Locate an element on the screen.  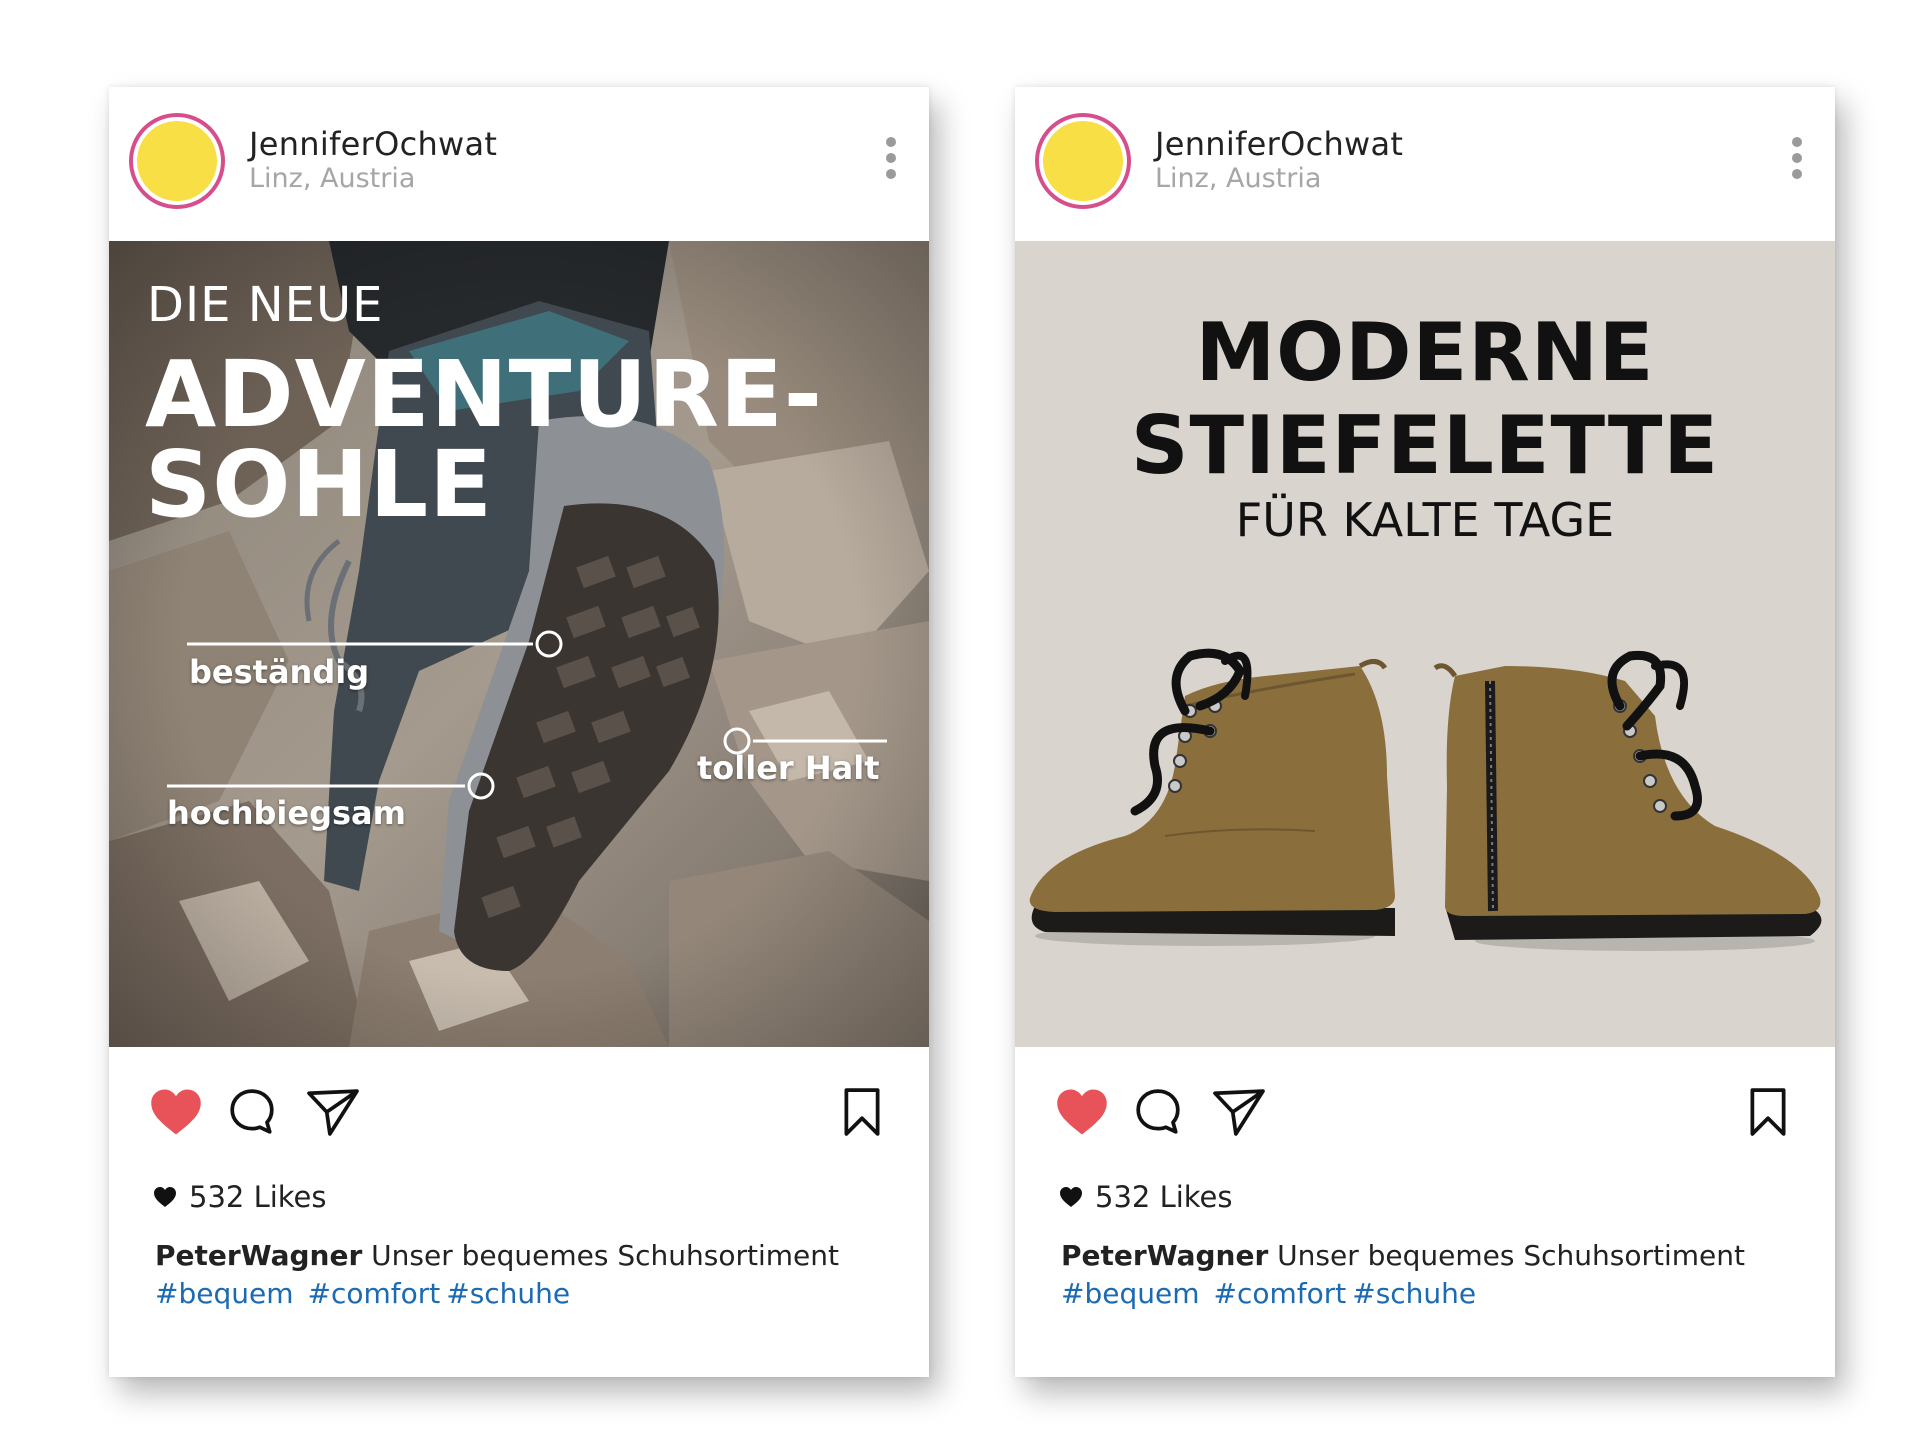
ad-subtitle: FÜR KALTE TAGE is located at coordinates (1425, 520).